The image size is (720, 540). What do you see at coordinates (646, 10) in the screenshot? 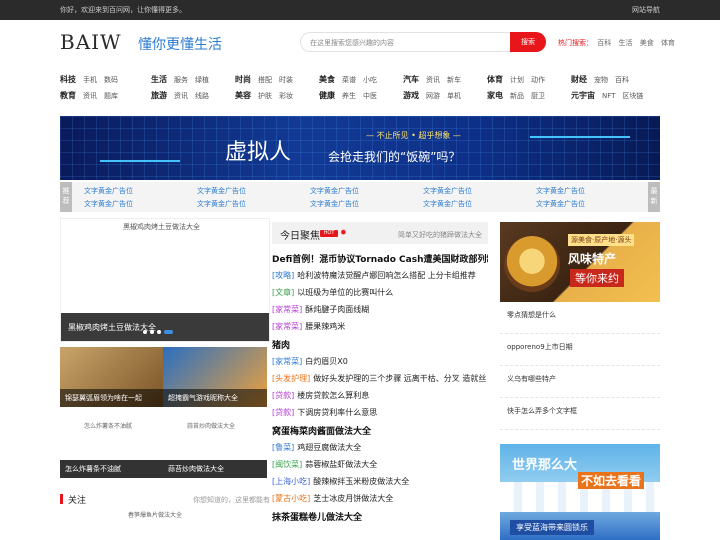
I see `site-nav-link: 网站导航` at bounding box center [646, 10].